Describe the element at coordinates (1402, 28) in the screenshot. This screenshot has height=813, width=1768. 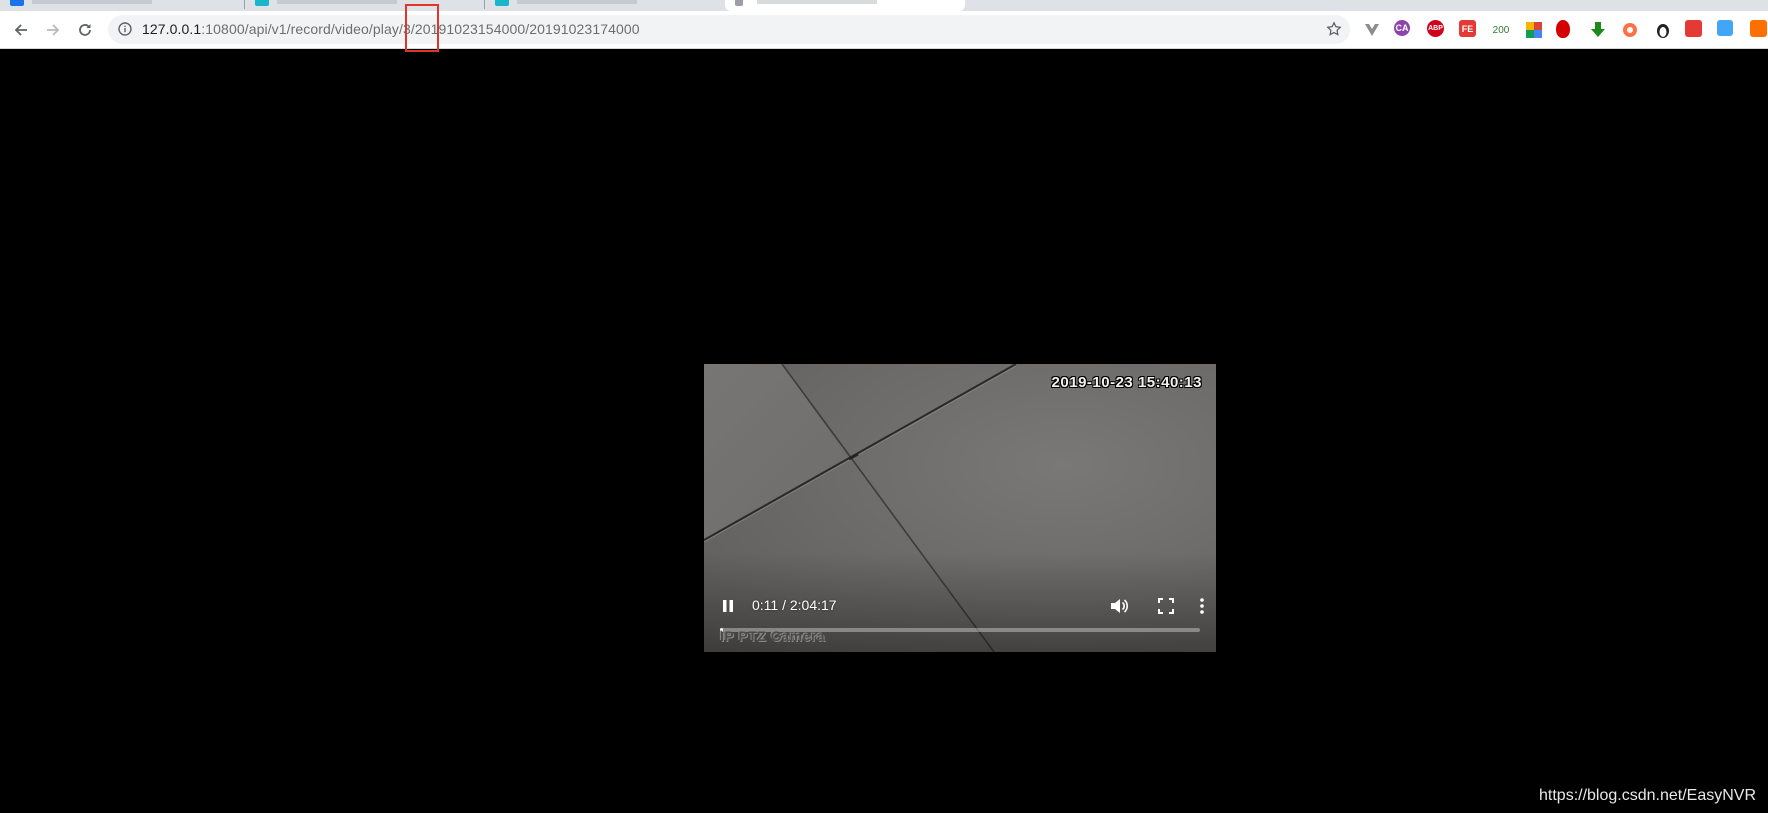
I see `ca-extension-icon: CA` at that location.